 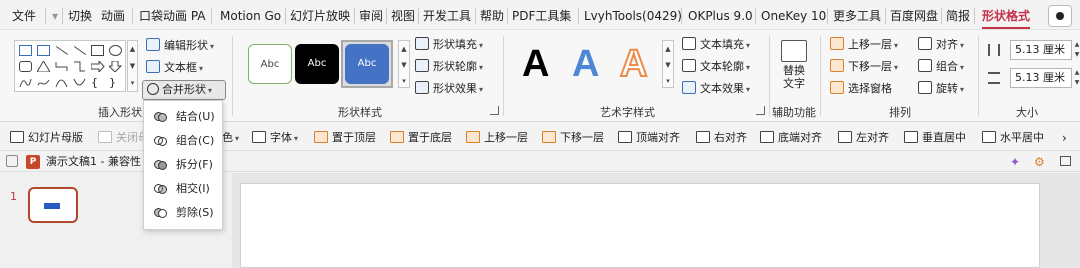 What do you see at coordinates (716, 45) in the screenshot?
I see `text-fill-button: 文本填充 ▾` at bounding box center [716, 45].